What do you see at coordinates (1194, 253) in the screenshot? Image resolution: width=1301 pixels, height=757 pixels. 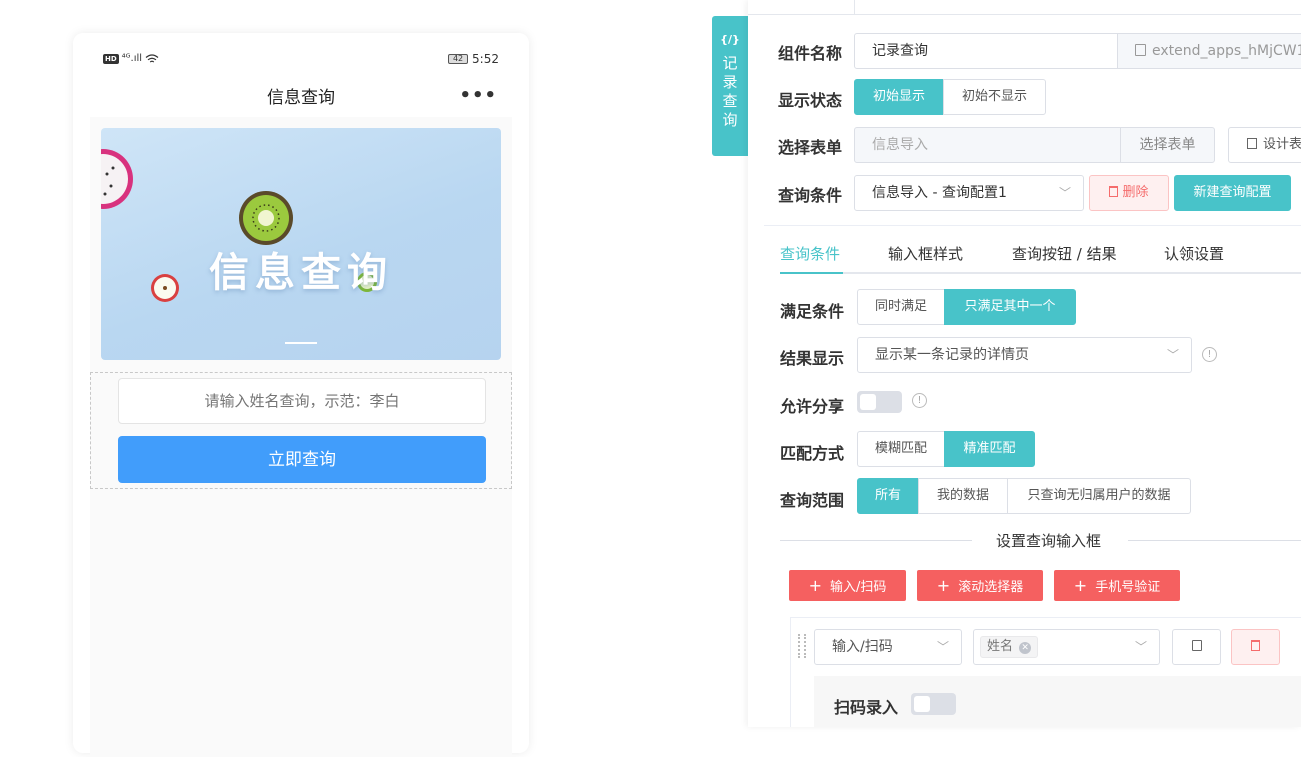 I see `tab-claim-settings: 认领设置` at bounding box center [1194, 253].